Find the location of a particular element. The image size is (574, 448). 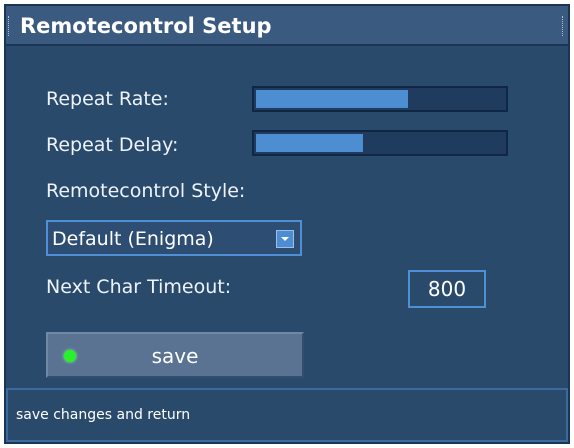

save-button: save is located at coordinates (175, 355).